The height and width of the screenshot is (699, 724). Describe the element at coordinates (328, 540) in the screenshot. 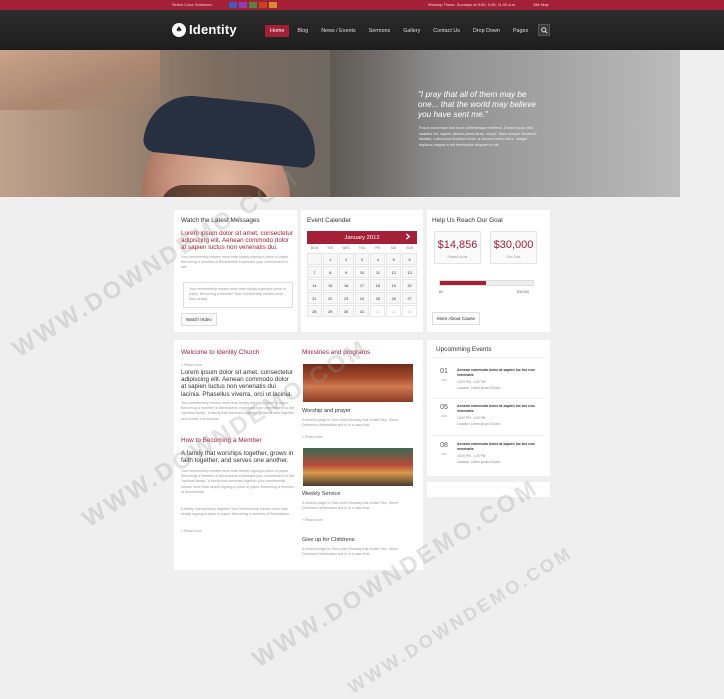

I see `ministry-title: Give up for Childrens` at that location.